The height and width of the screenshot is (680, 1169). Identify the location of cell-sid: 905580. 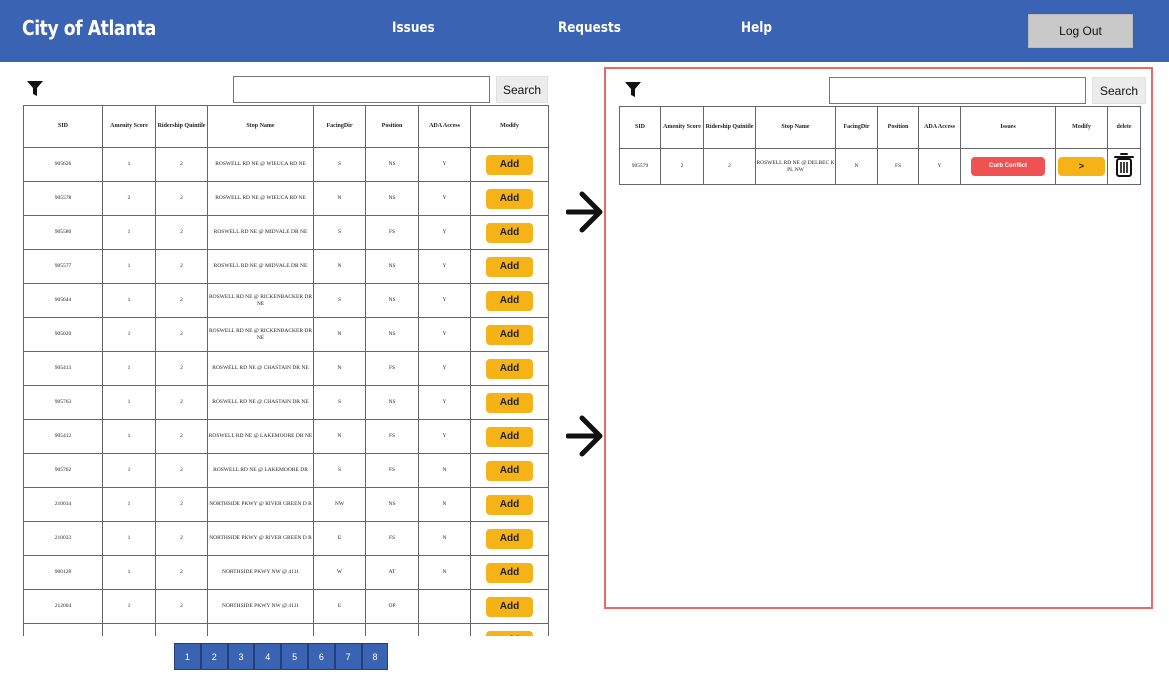
(63, 232).